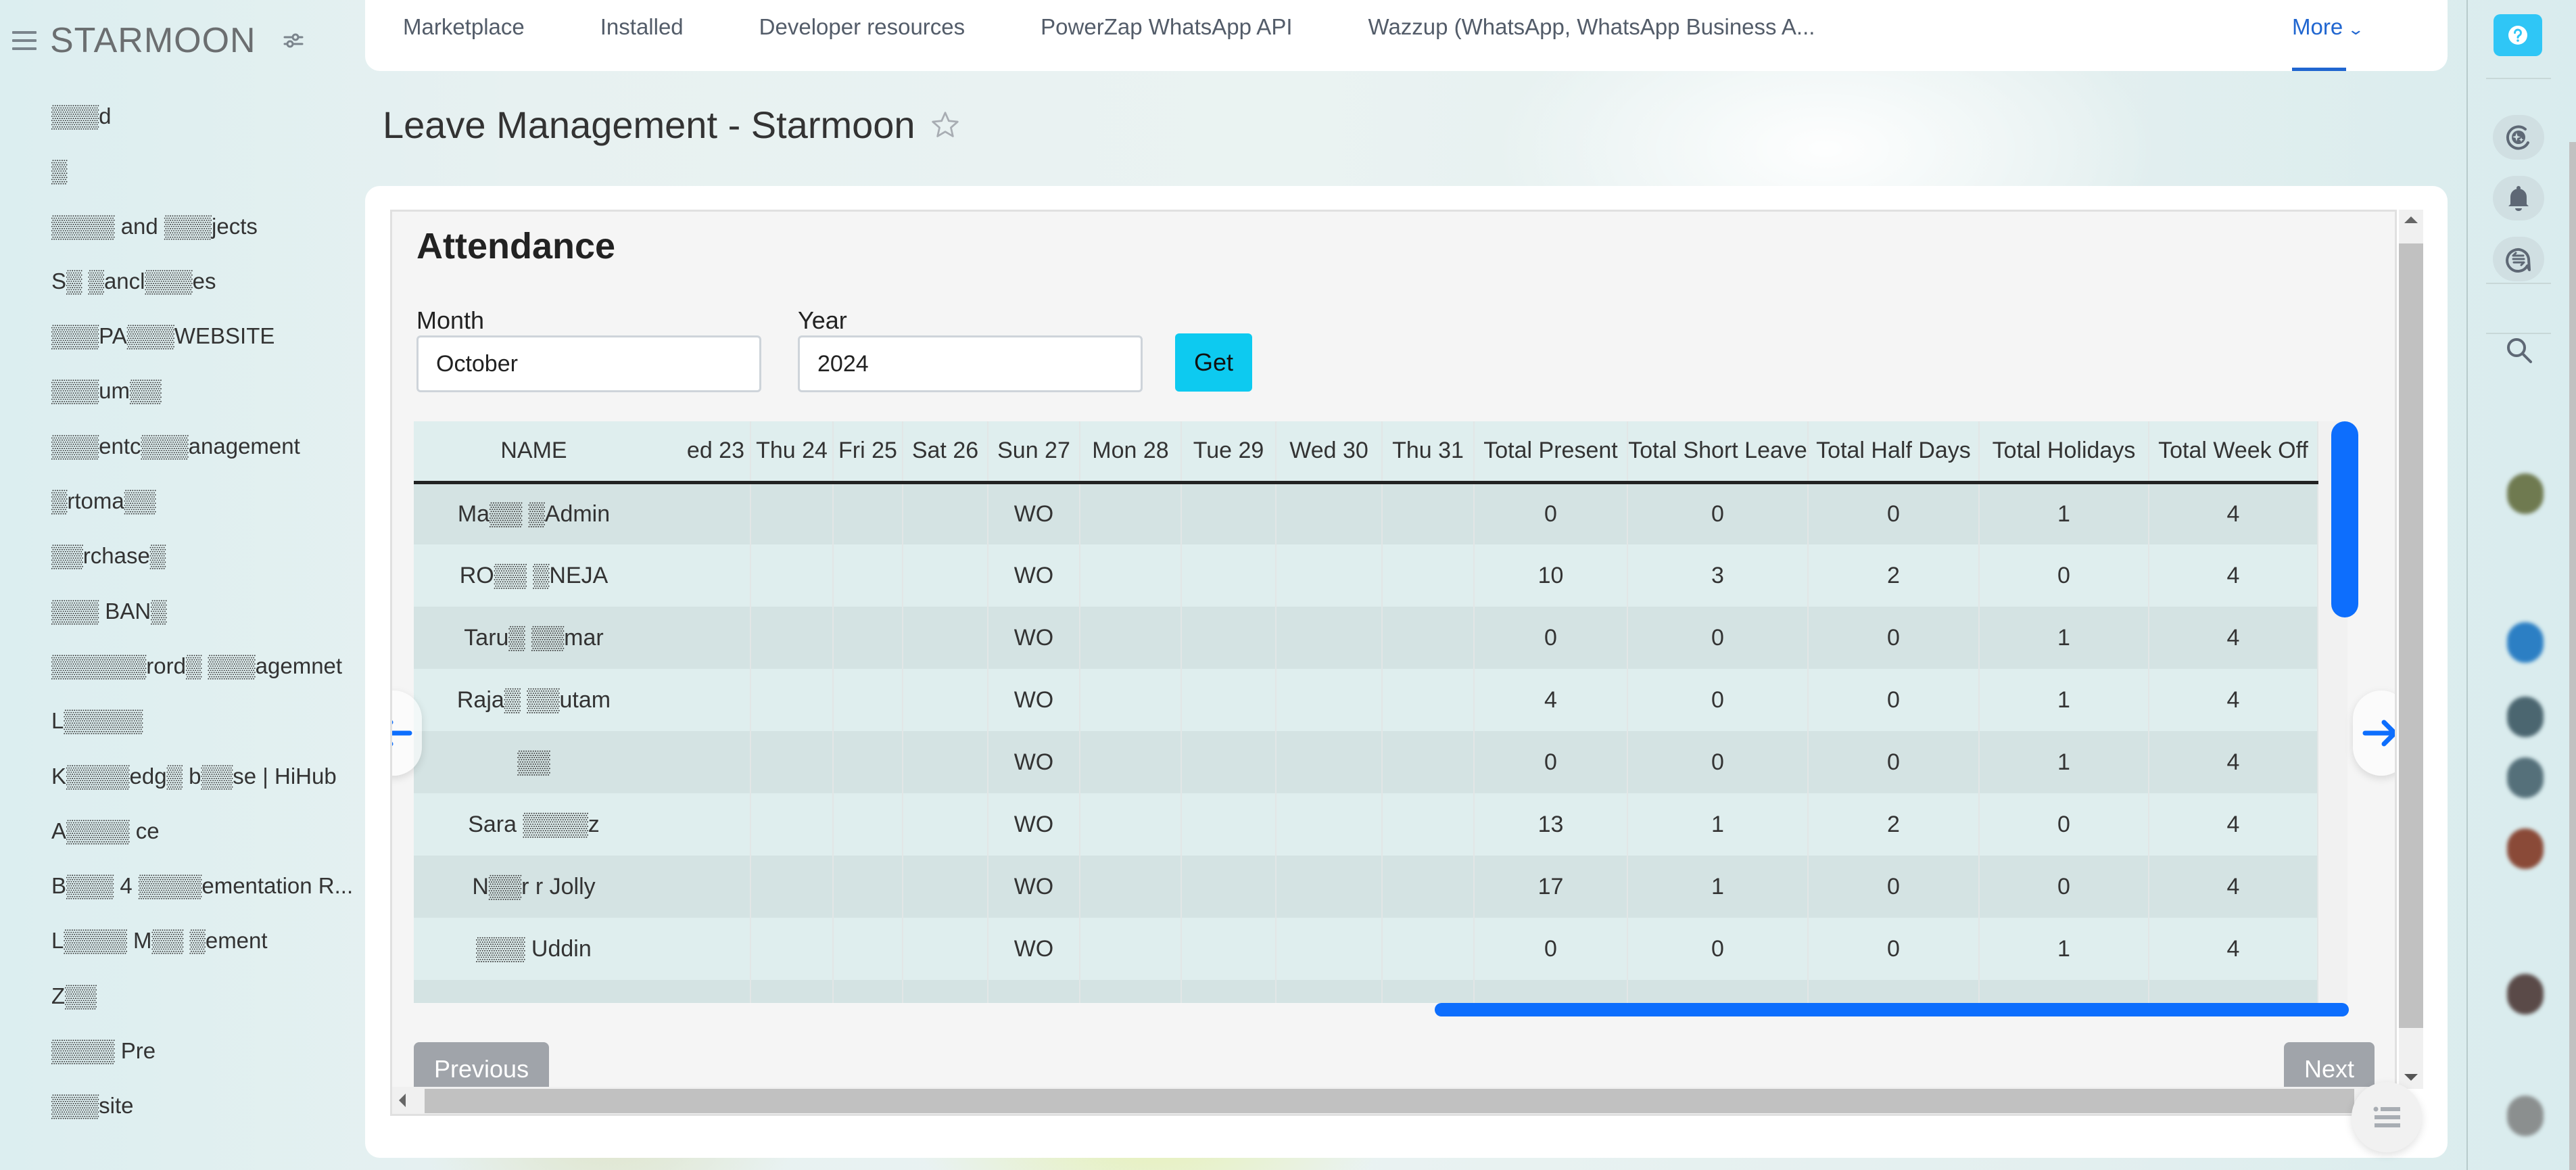  Describe the element at coordinates (970, 364) in the screenshot. I see `year-input` at that location.